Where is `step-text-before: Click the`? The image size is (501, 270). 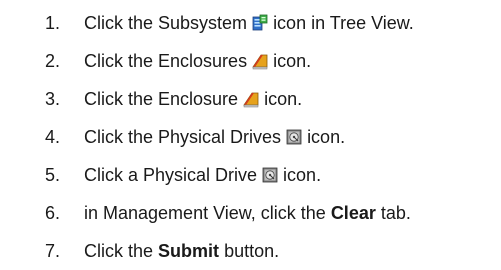
step-text-before: Click the is located at coordinates (119, 250).